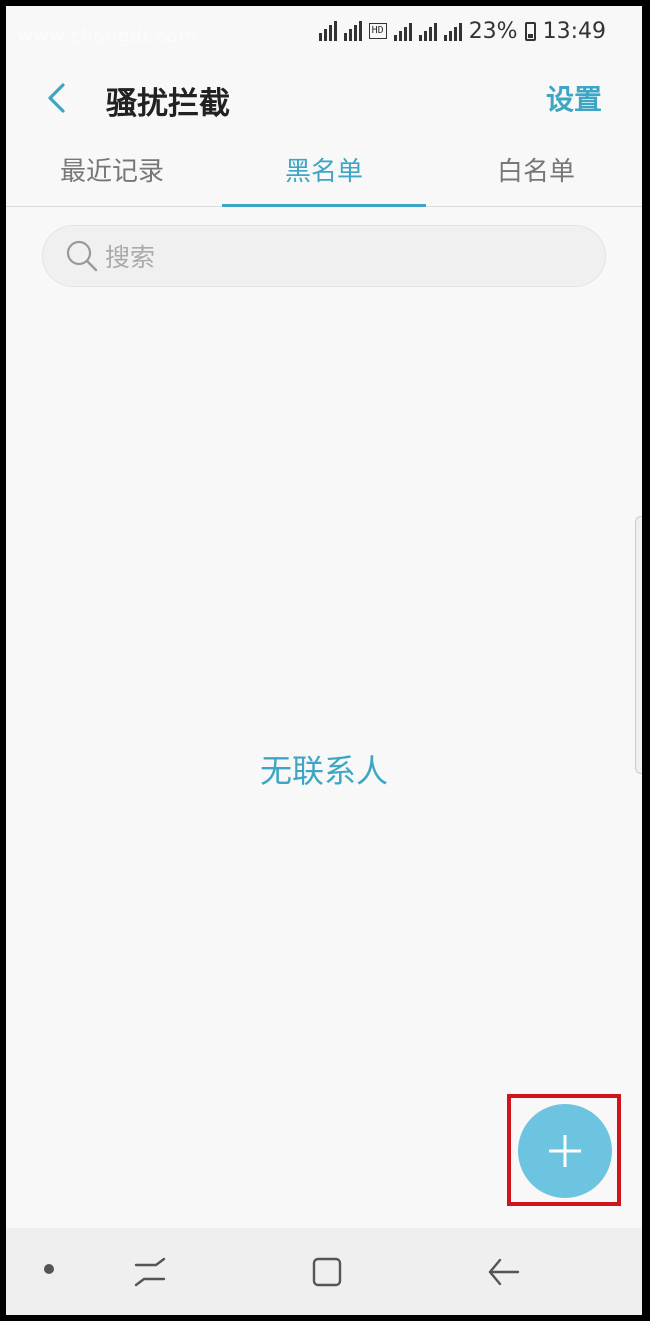 The image size is (650, 1321). What do you see at coordinates (327, 1272) in the screenshot?
I see `home-icon` at bounding box center [327, 1272].